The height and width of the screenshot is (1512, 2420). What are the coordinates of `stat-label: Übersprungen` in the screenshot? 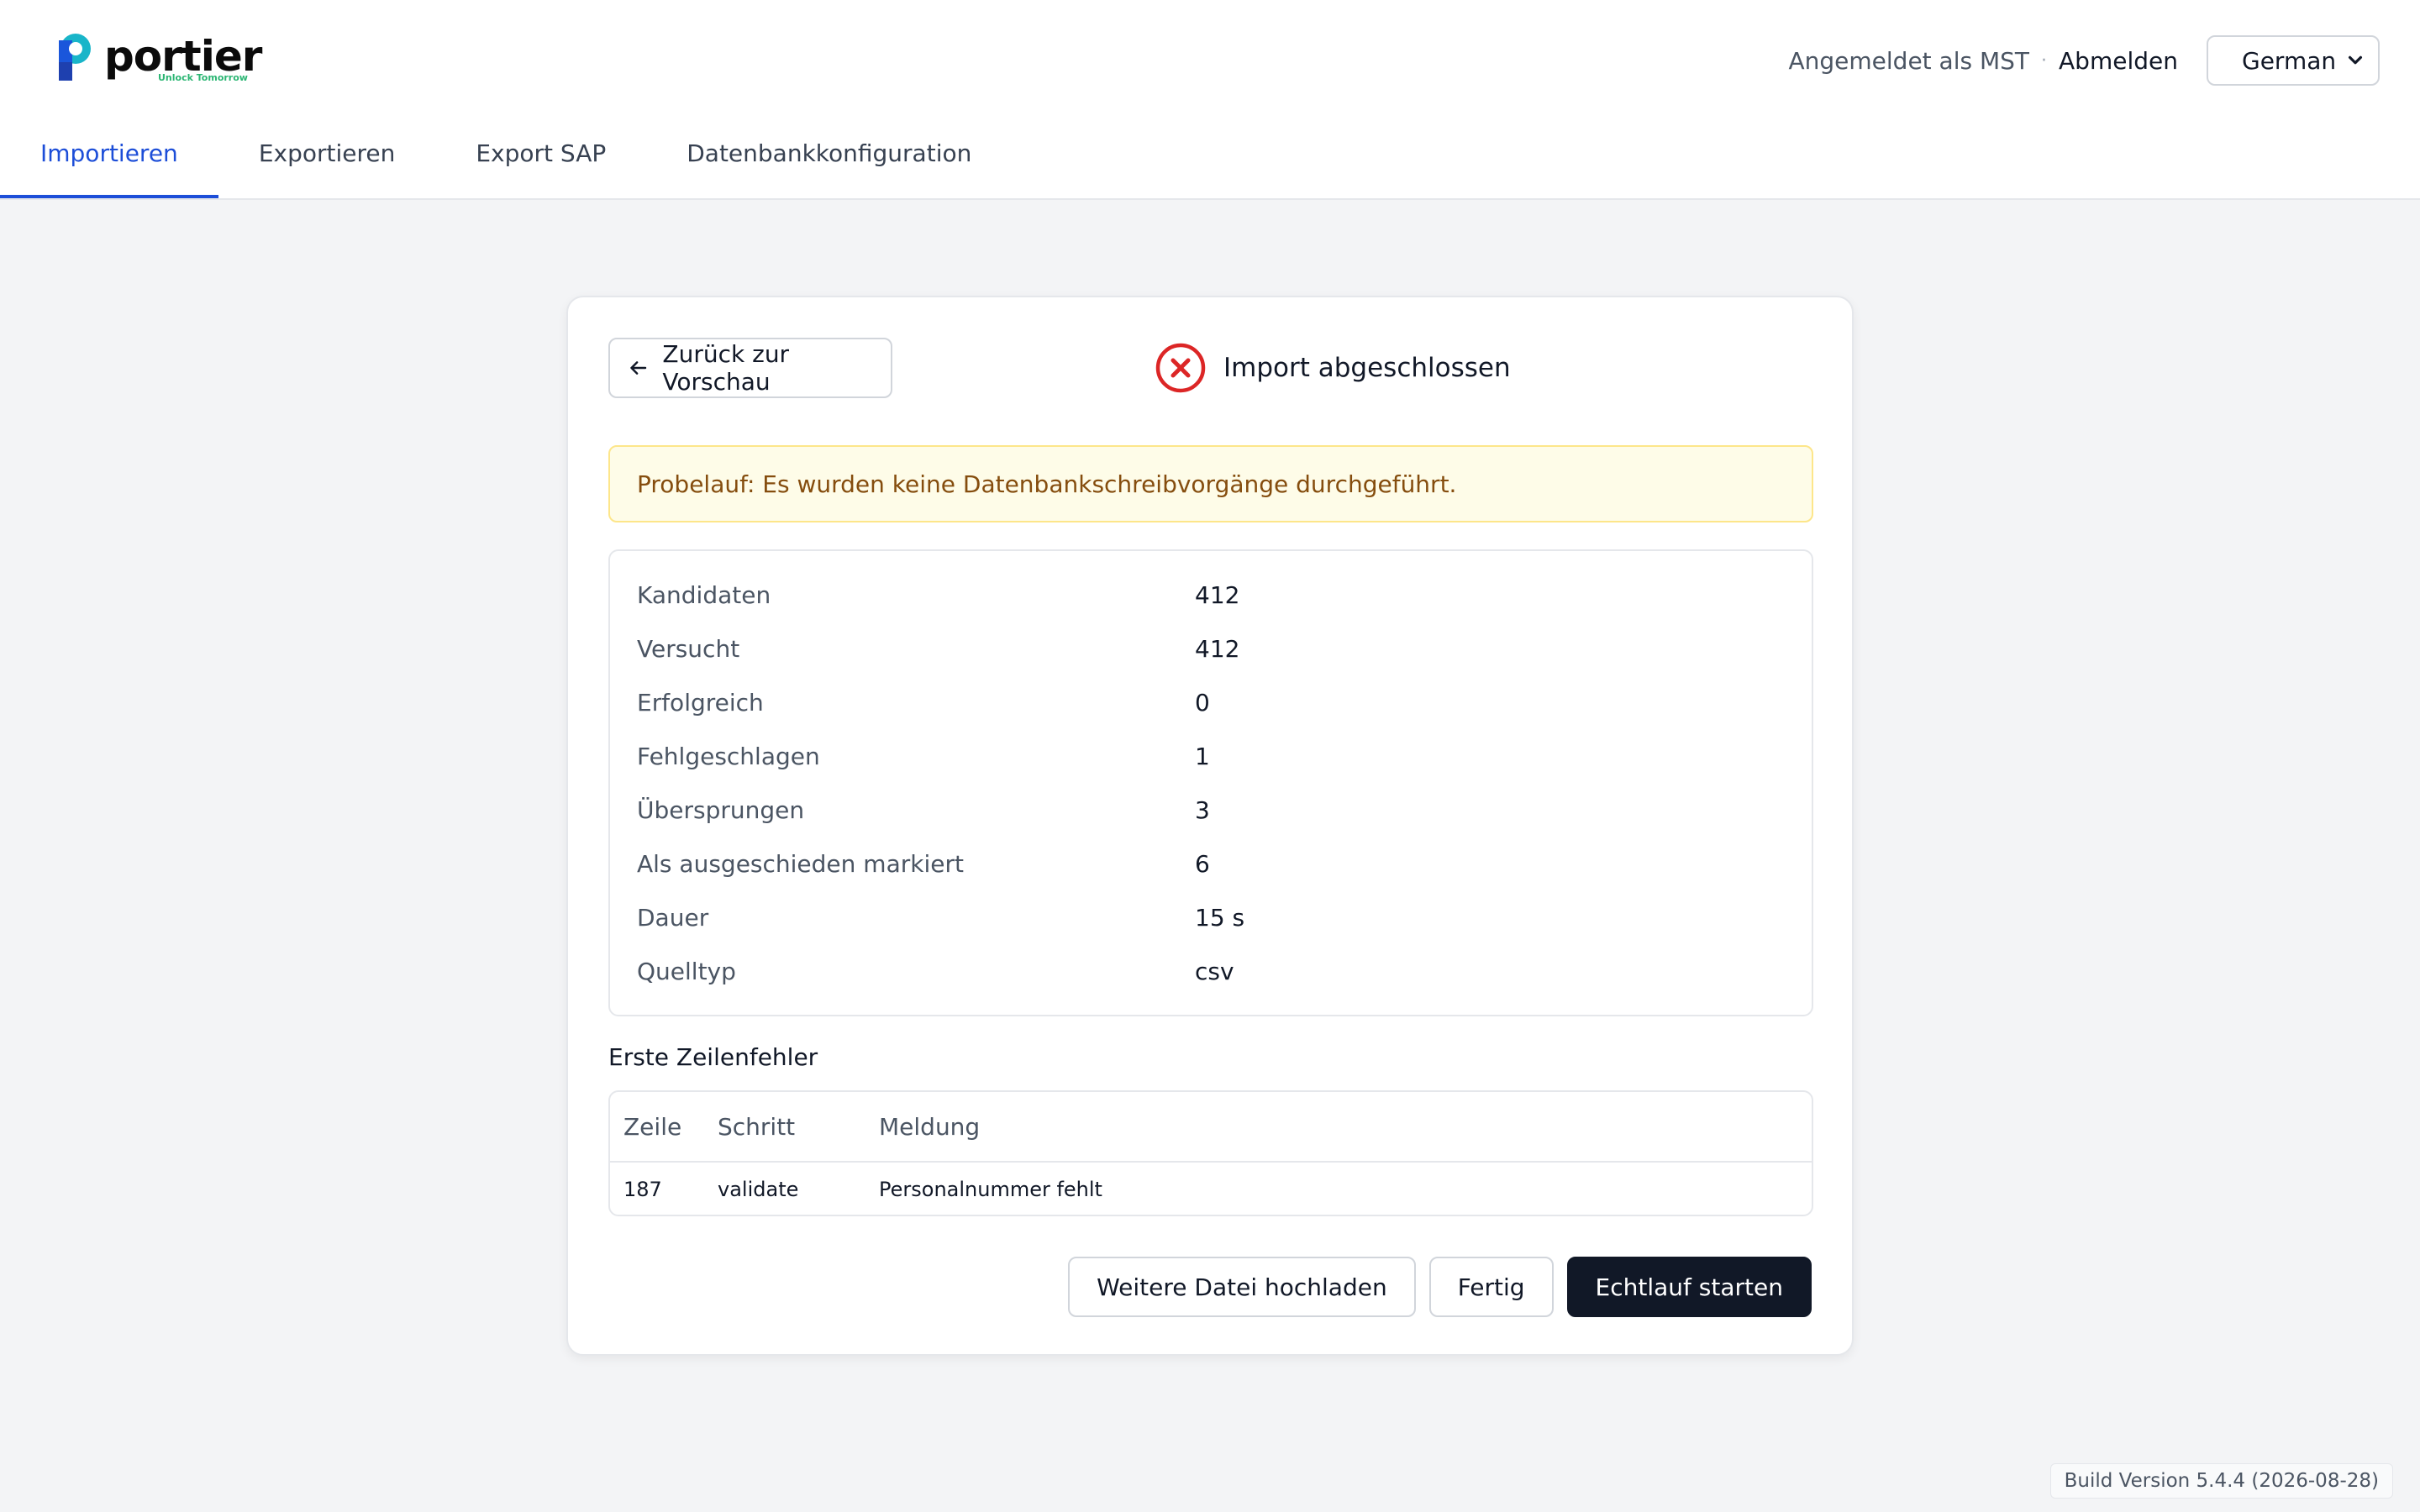 It's located at (721, 809).